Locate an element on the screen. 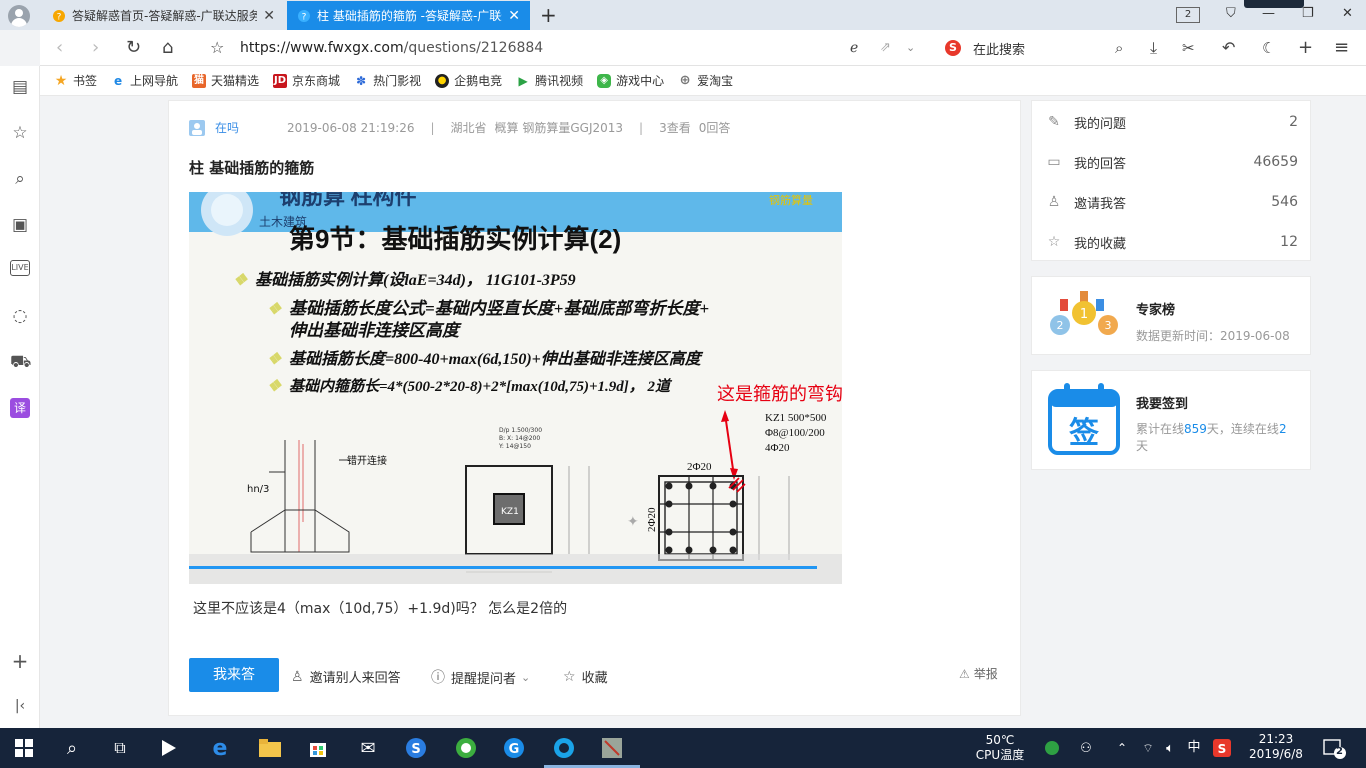  bookmark-item: 猫天猫精选 is located at coordinates (225, 80).